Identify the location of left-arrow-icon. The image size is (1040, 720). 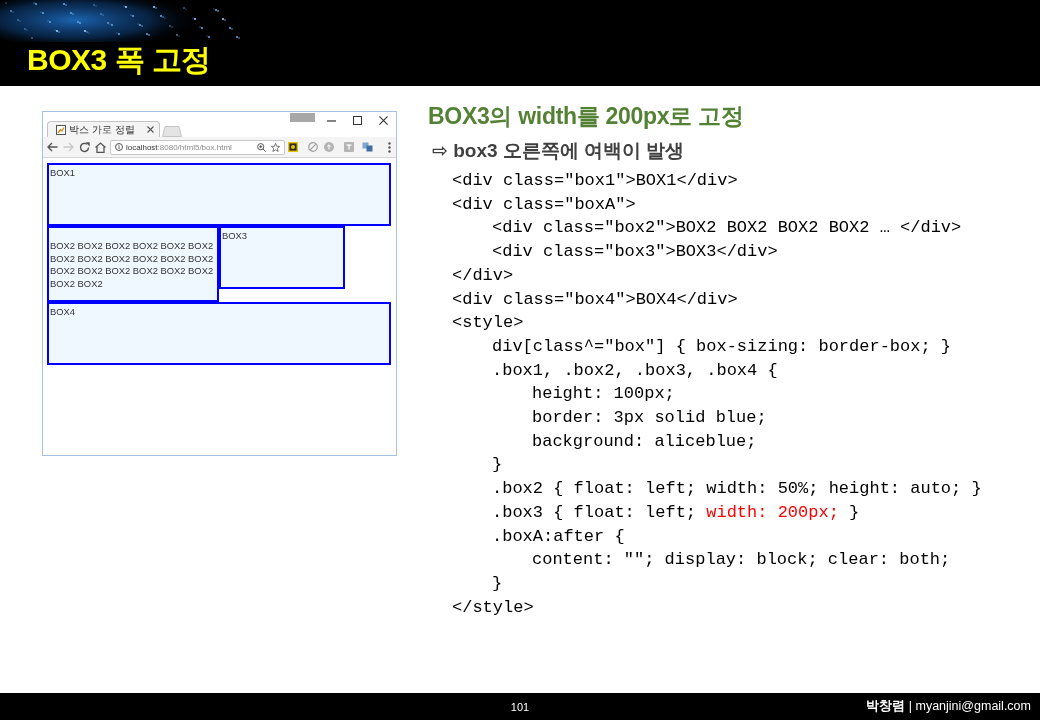
(52, 147).